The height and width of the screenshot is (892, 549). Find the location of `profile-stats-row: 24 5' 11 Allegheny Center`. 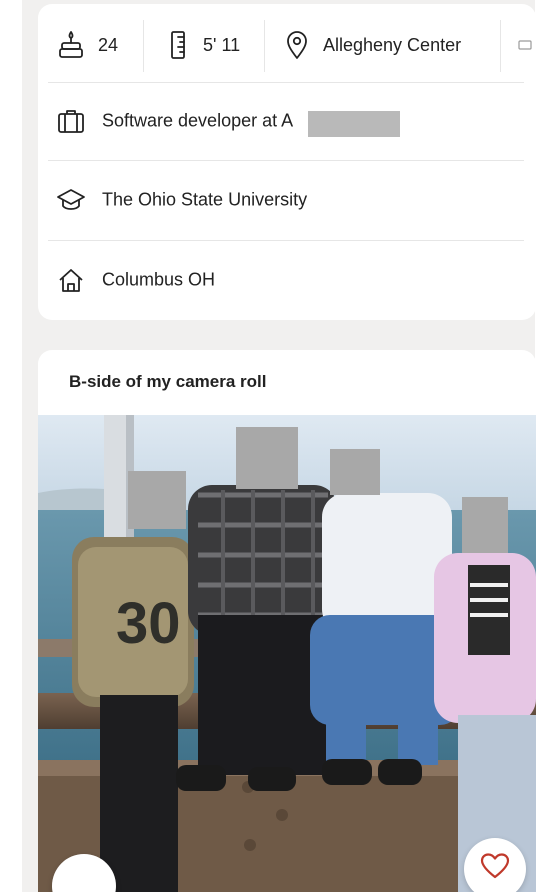

profile-stats-row: 24 5' 11 Allegheny Center is located at coordinates (287, 45).